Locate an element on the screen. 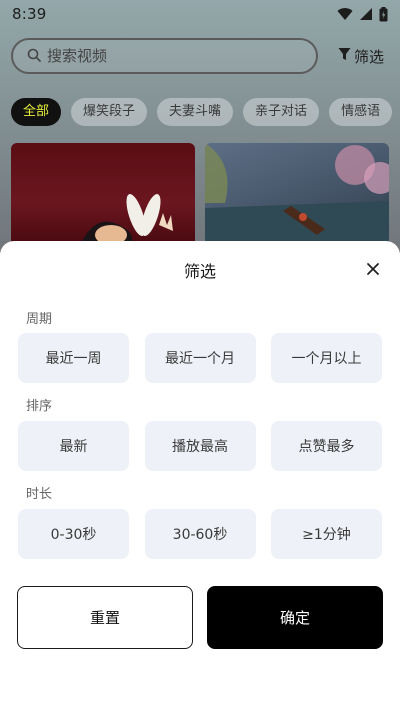  status-icons is located at coordinates (362, 14).